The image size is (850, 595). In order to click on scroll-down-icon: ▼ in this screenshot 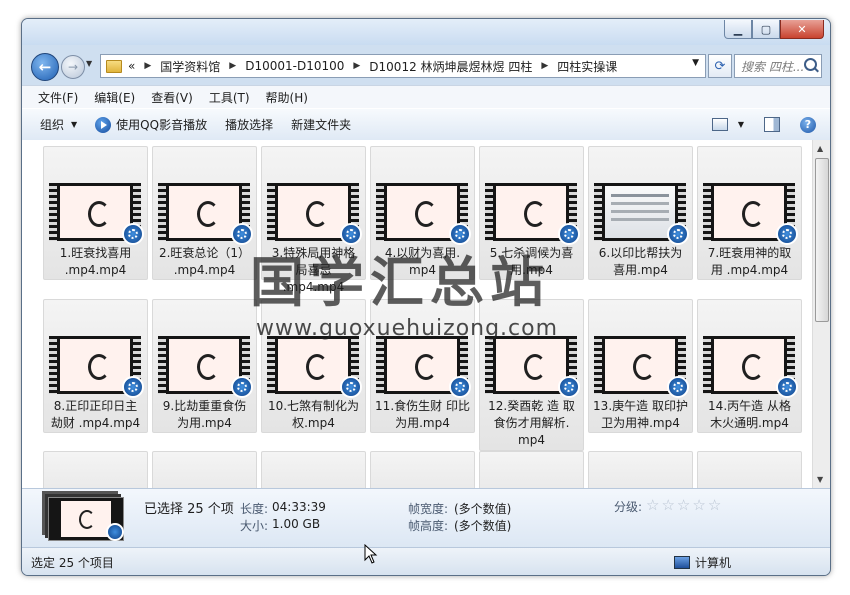, I will do `click(820, 479)`.